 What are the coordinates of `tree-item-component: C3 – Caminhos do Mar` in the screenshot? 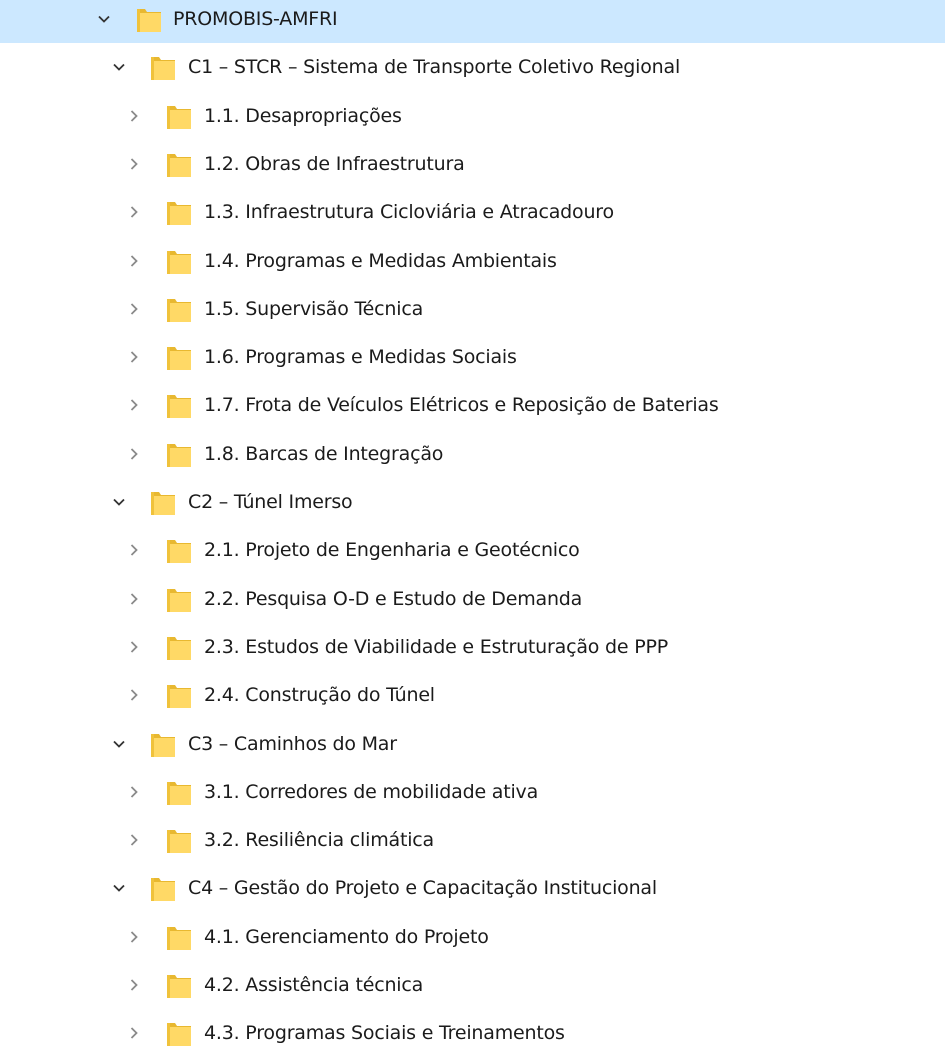 It's located at (472, 744).